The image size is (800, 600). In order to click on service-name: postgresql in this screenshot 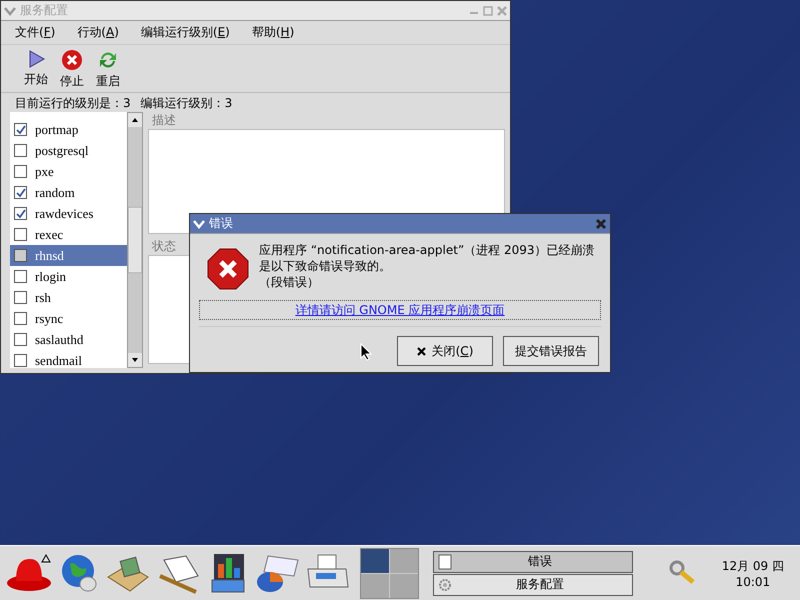, I will do `click(61, 150)`.